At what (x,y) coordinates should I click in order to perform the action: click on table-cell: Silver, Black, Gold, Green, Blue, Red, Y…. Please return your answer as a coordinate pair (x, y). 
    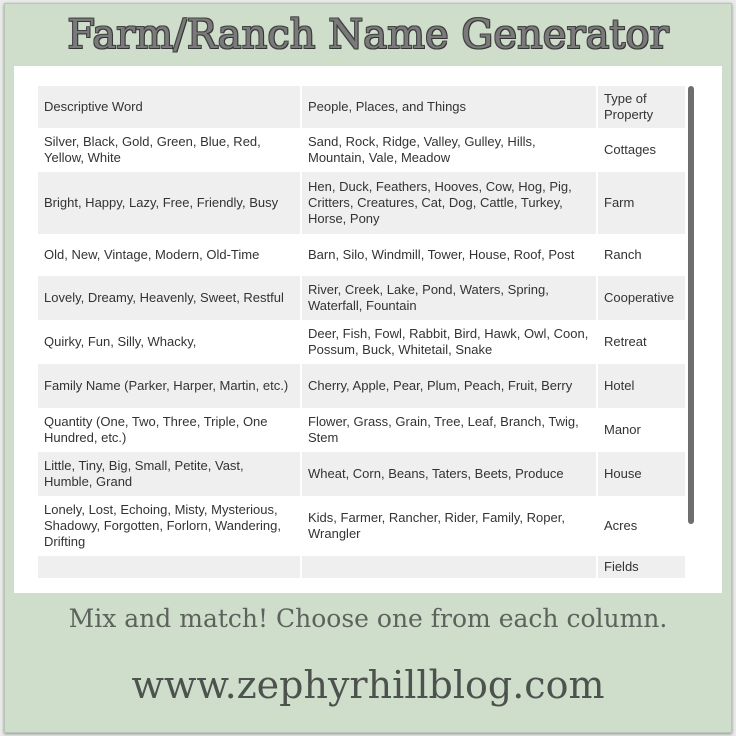
    Looking at the image, I should click on (170, 150).